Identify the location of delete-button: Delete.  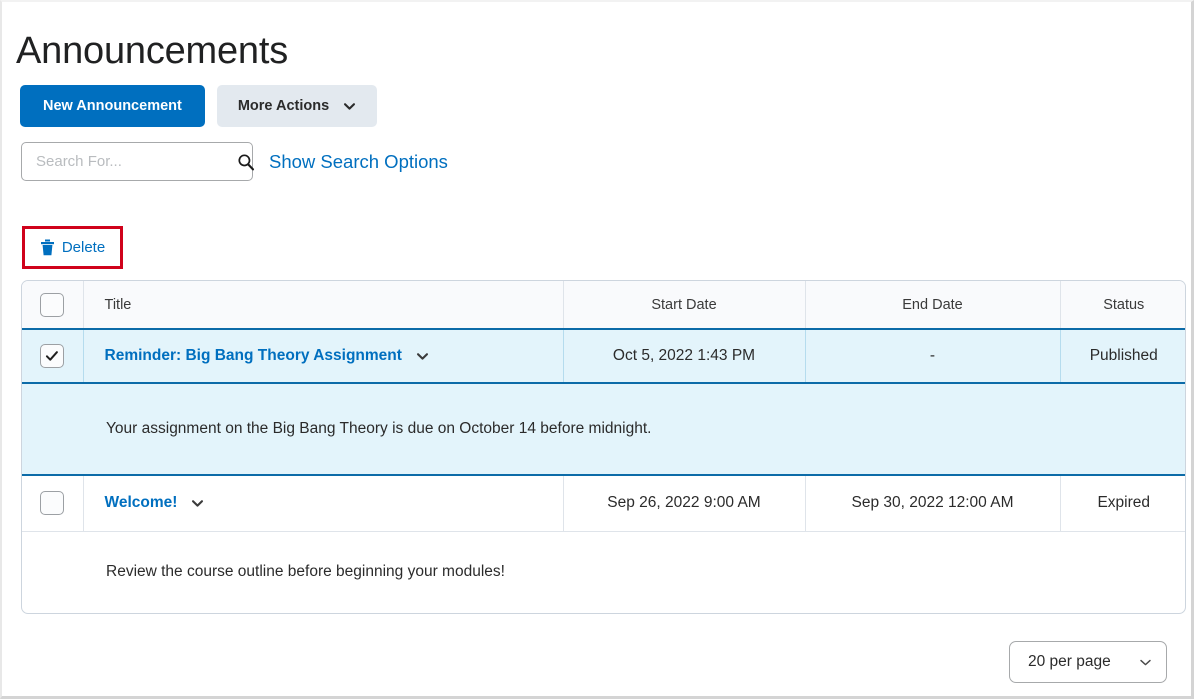
(72, 247).